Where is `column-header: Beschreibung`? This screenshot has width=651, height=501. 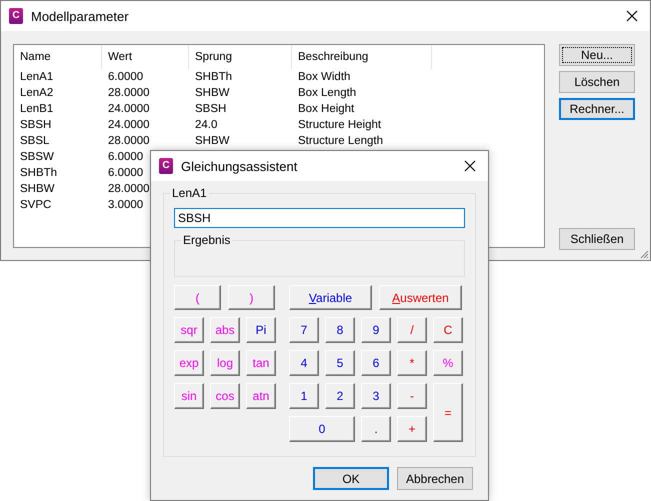 column-header: Beschreibung is located at coordinates (362, 57).